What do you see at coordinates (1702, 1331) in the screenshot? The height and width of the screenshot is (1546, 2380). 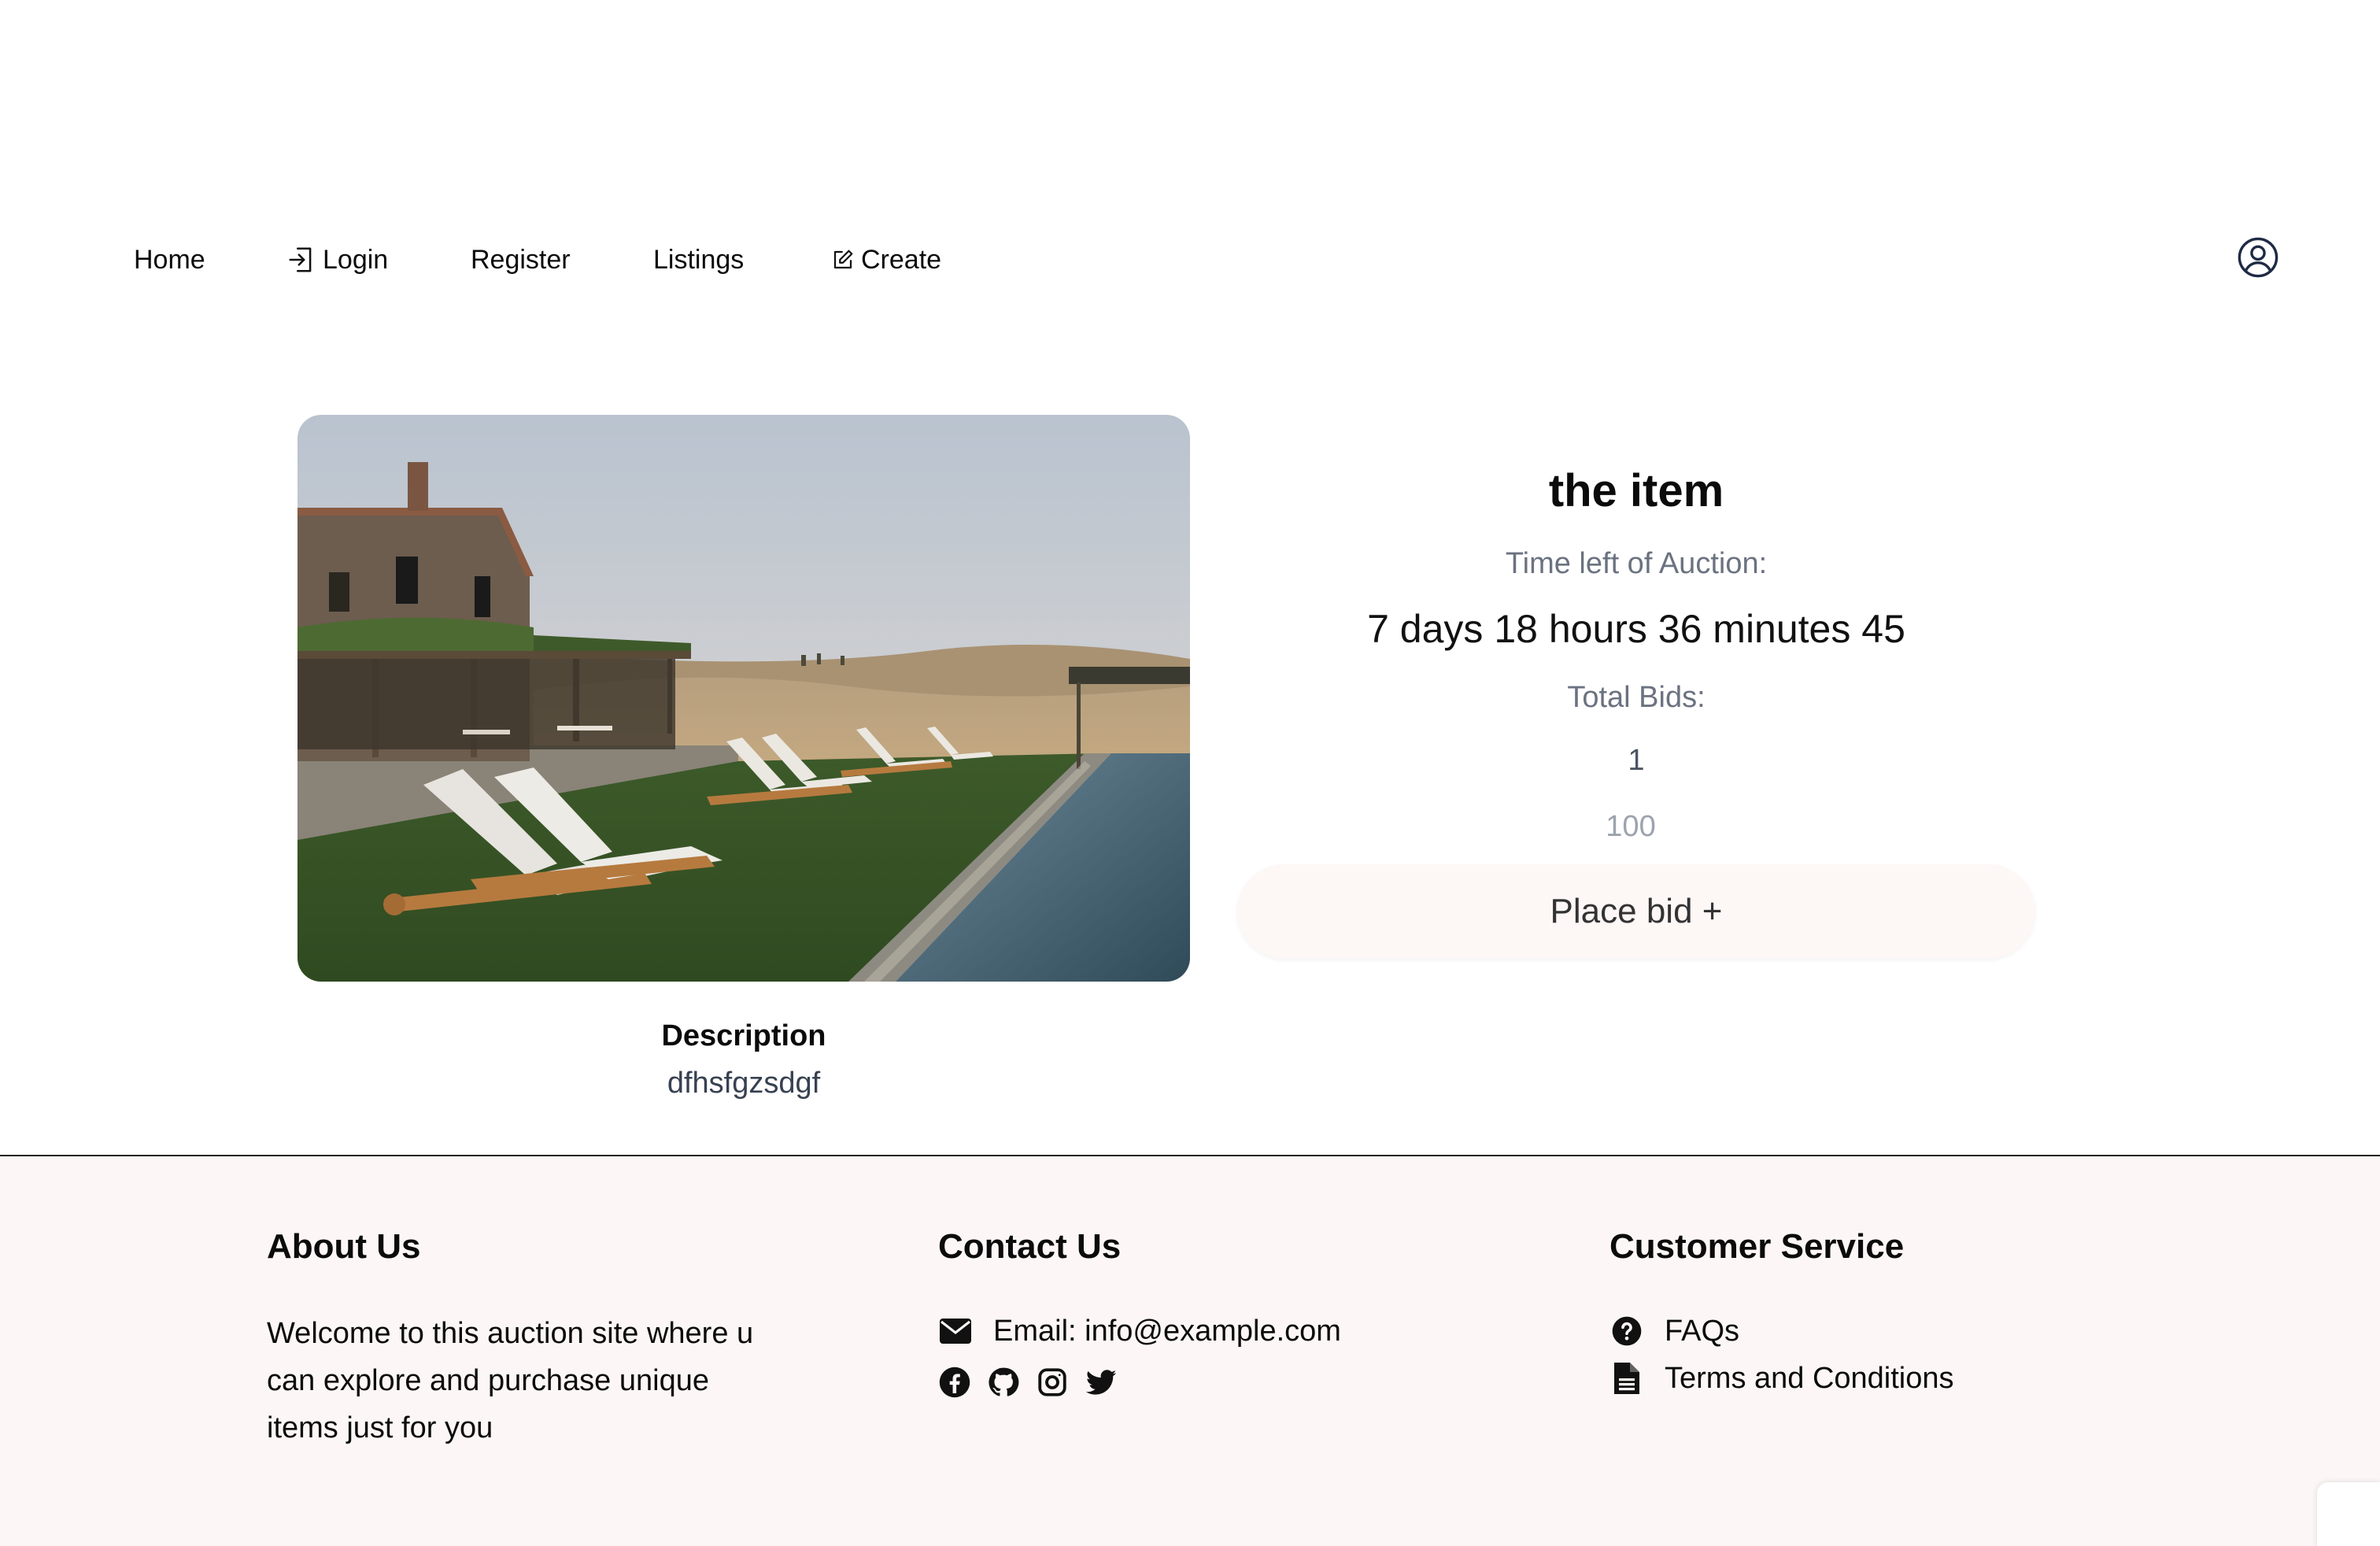 I see `faqs-label: FAQs` at bounding box center [1702, 1331].